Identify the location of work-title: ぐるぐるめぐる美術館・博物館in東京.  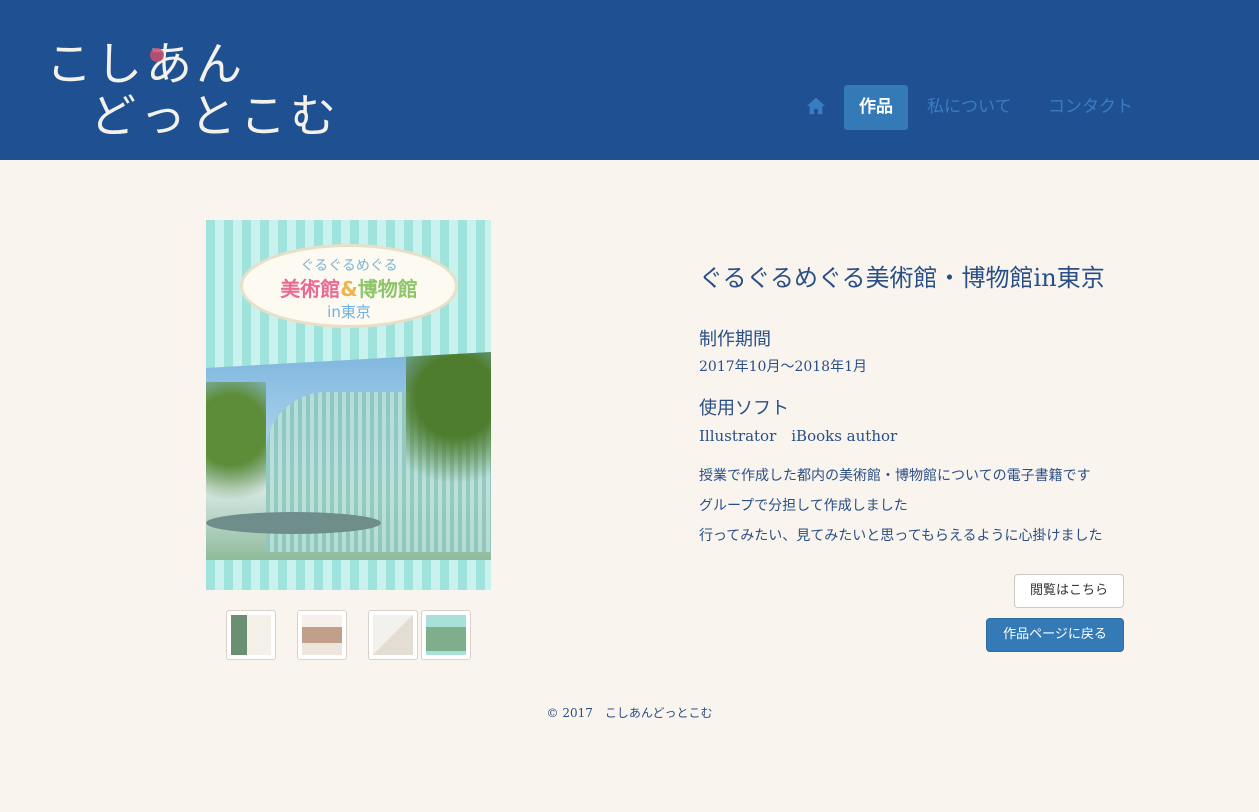
(902, 278).